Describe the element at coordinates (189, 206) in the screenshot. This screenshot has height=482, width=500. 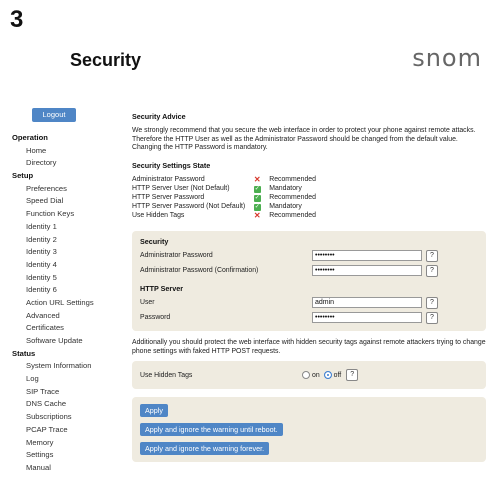
I see `state-name: HTTP Server Password (Not Default)` at that location.